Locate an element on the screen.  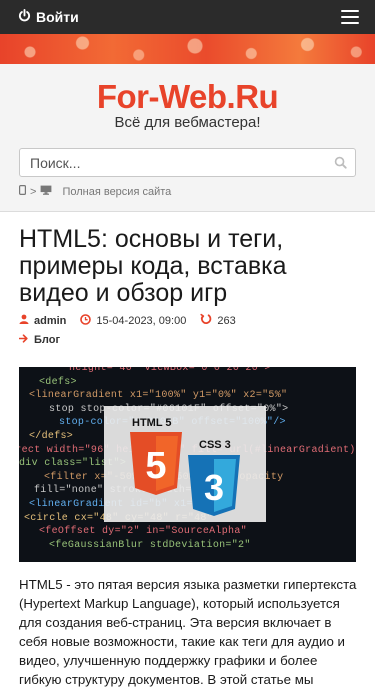
code-line: <feGaussianBlur stdDeviation="2" is located at coordinates (150, 545).